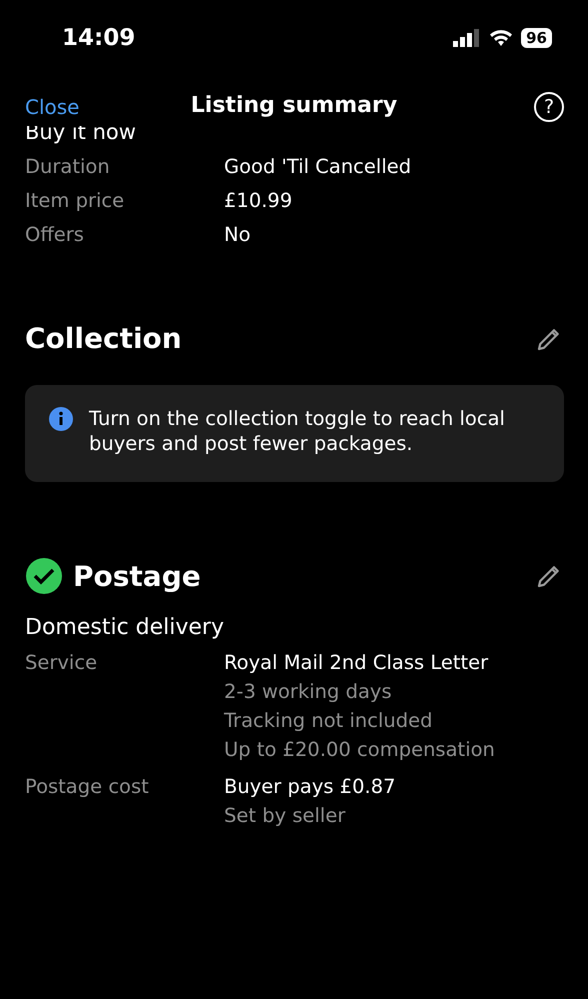 This screenshot has height=999, width=588. Describe the element at coordinates (61, 663) in the screenshot. I see `field-label: Service` at that location.